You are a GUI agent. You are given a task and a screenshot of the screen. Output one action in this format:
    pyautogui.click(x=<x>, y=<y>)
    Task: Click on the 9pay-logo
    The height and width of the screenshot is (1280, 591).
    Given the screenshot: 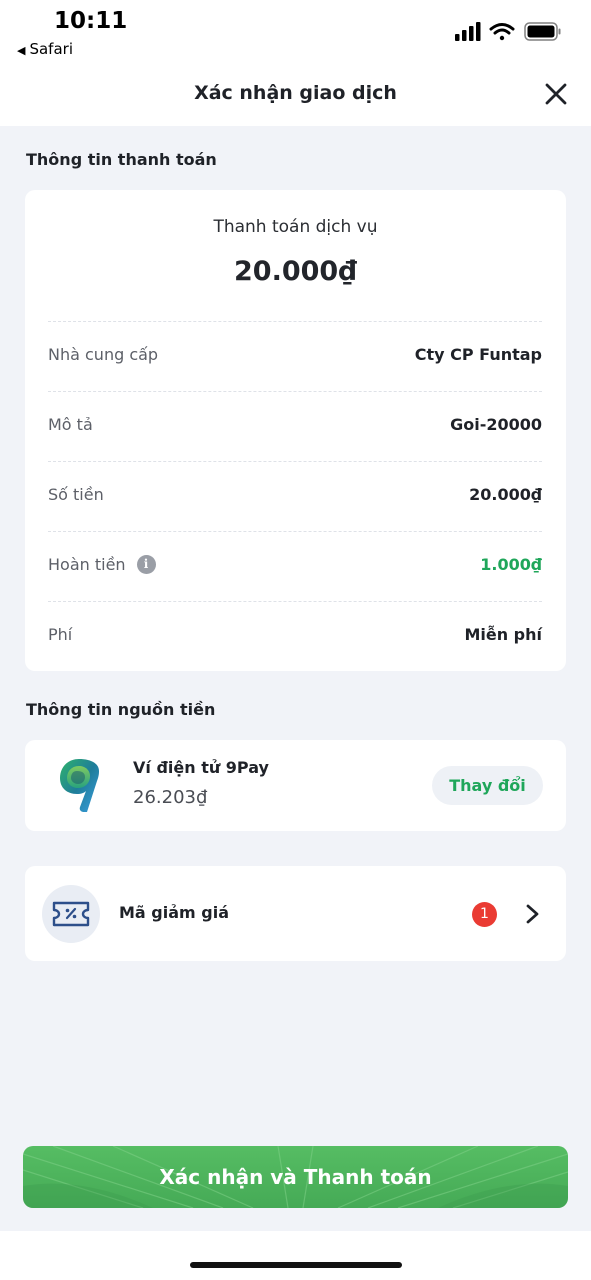 What is the action you would take?
    pyautogui.click(x=79, y=785)
    